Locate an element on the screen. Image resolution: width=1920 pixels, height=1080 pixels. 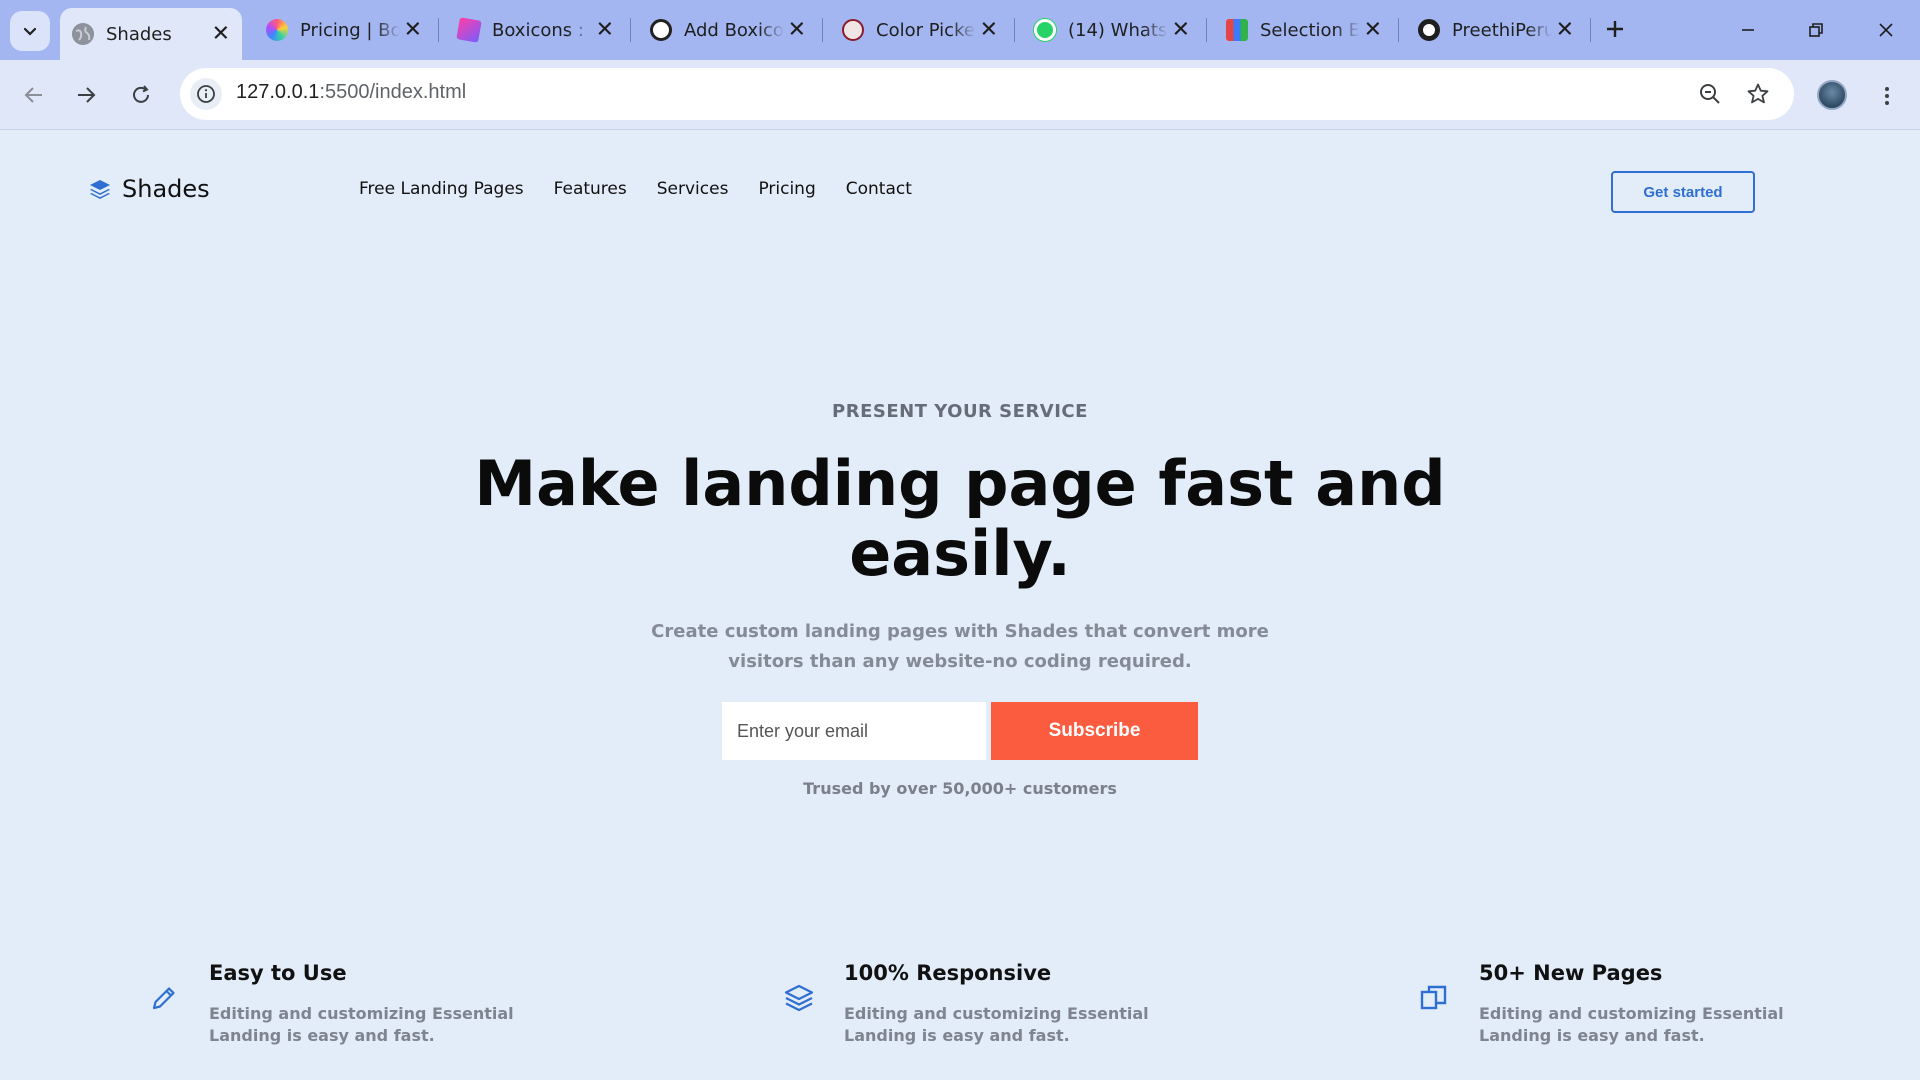
zoom-icon is located at coordinates (1710, 94).